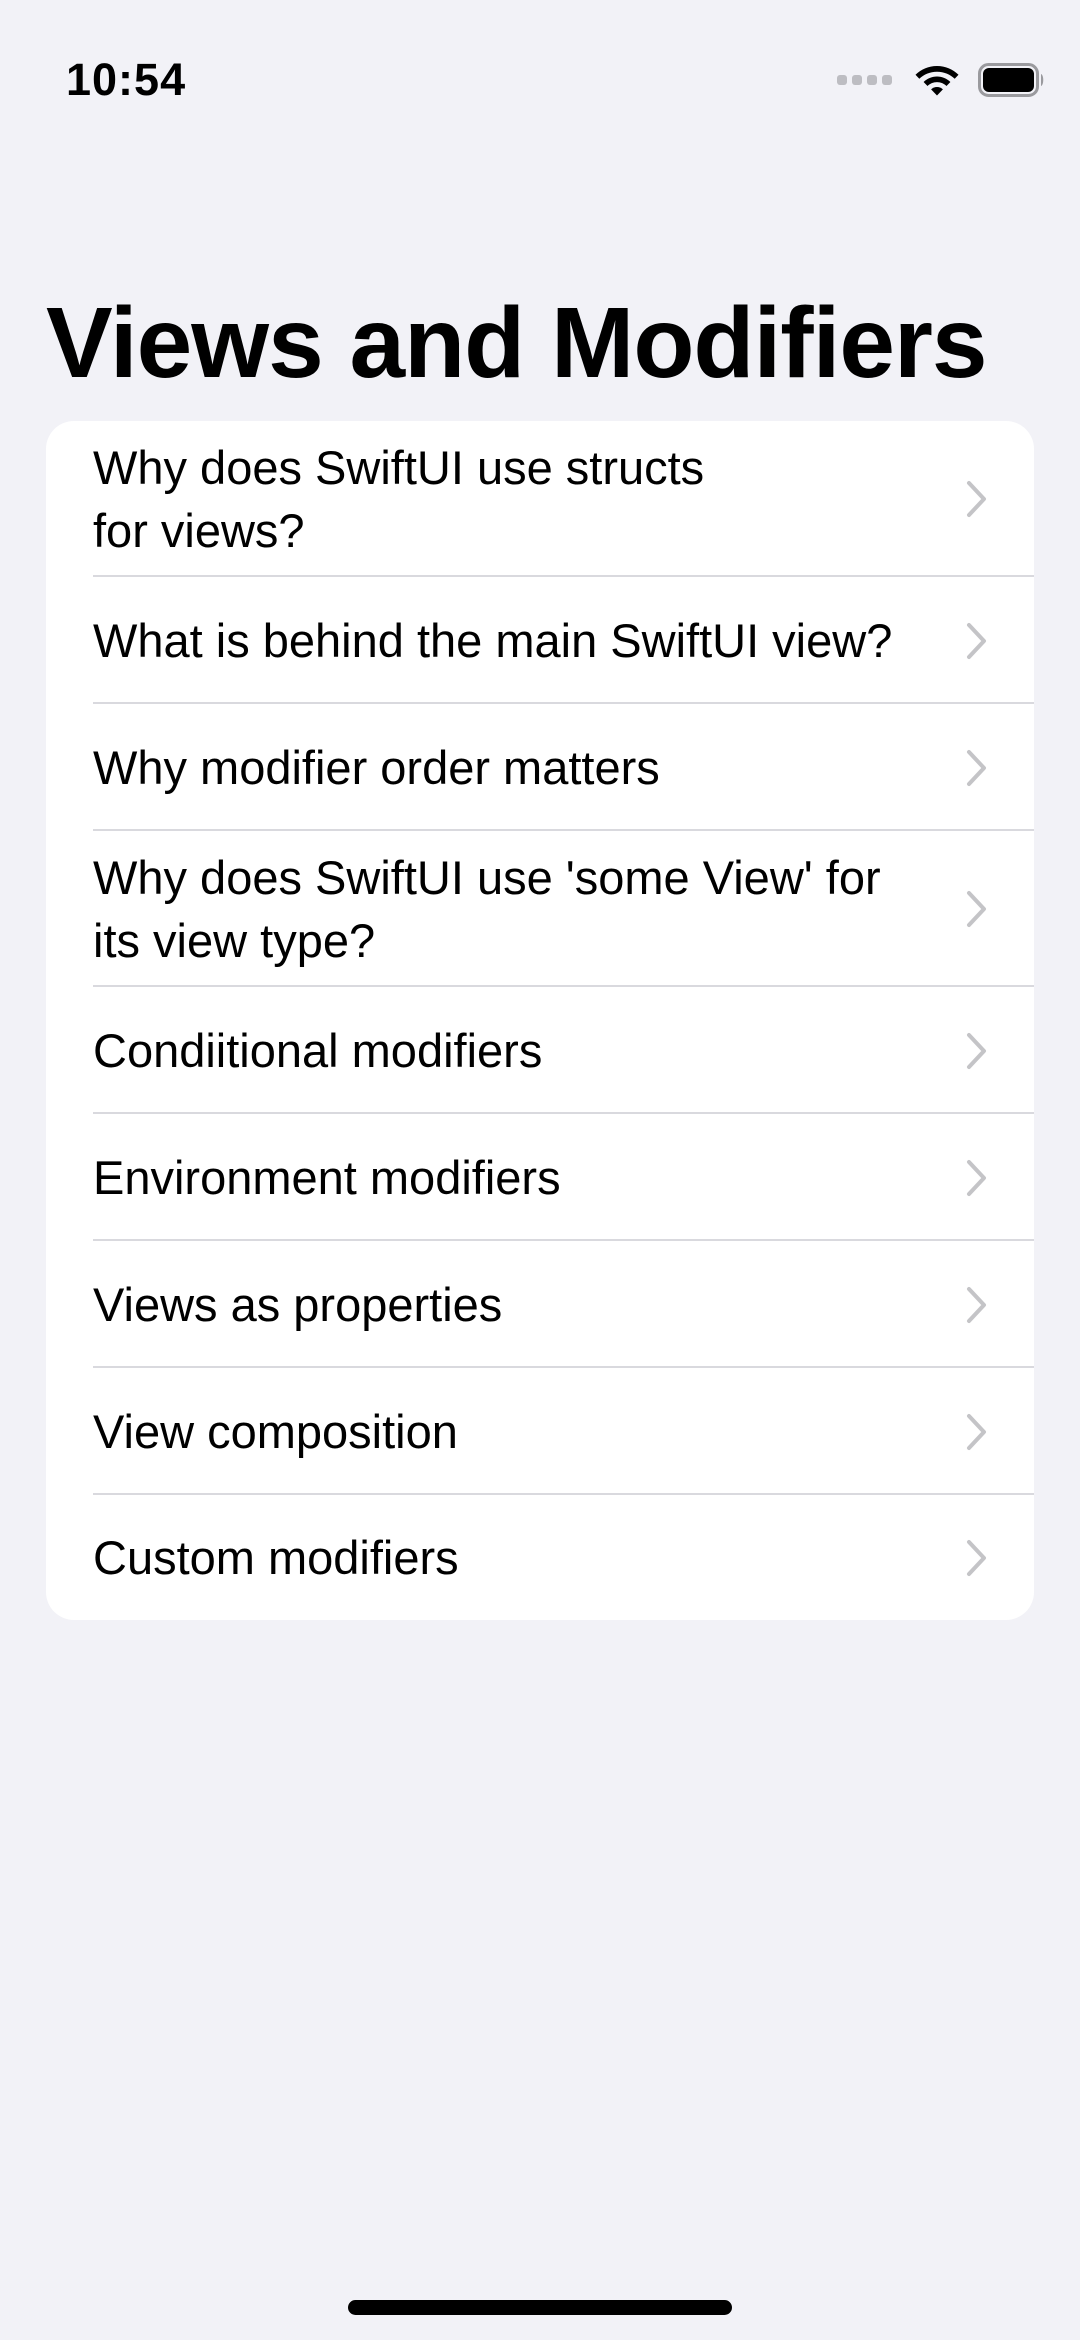 The width and height of the screenshot is (1080, 2340). I want to click on list-item-label: Why modifier order matters, so click(376, 767).